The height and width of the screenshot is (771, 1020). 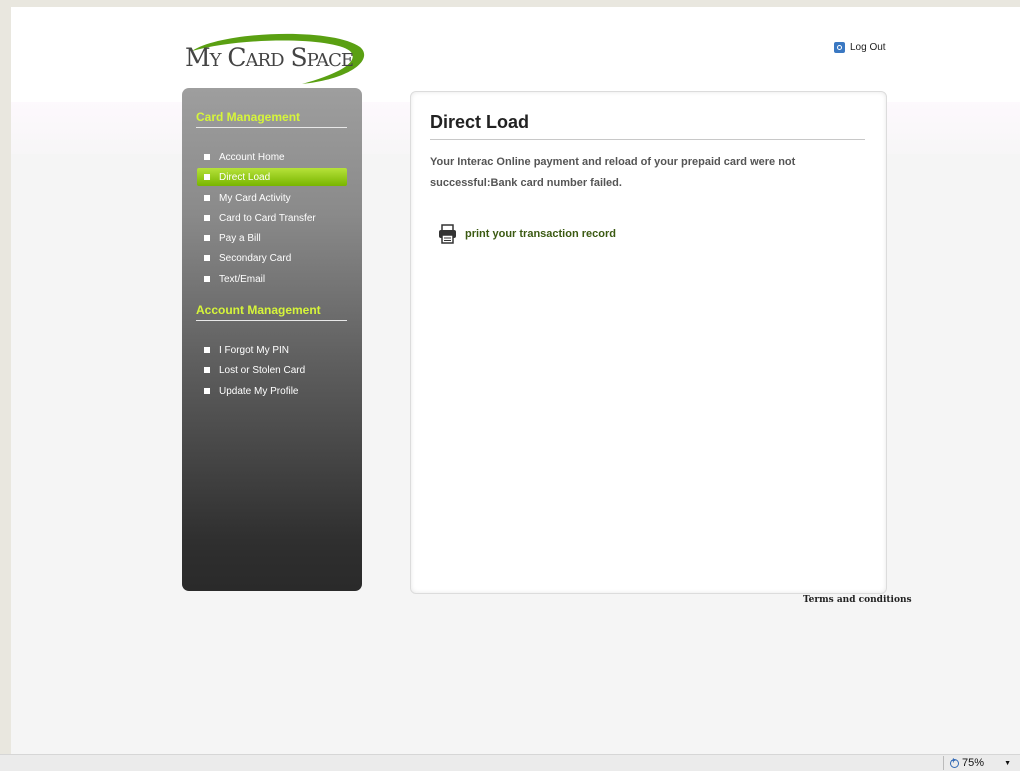 What do you see at coordinates (272, 177) in the screenshot?
I see `sidebar-item-direct-load: Direct Load` at bounding box center [272, 177].